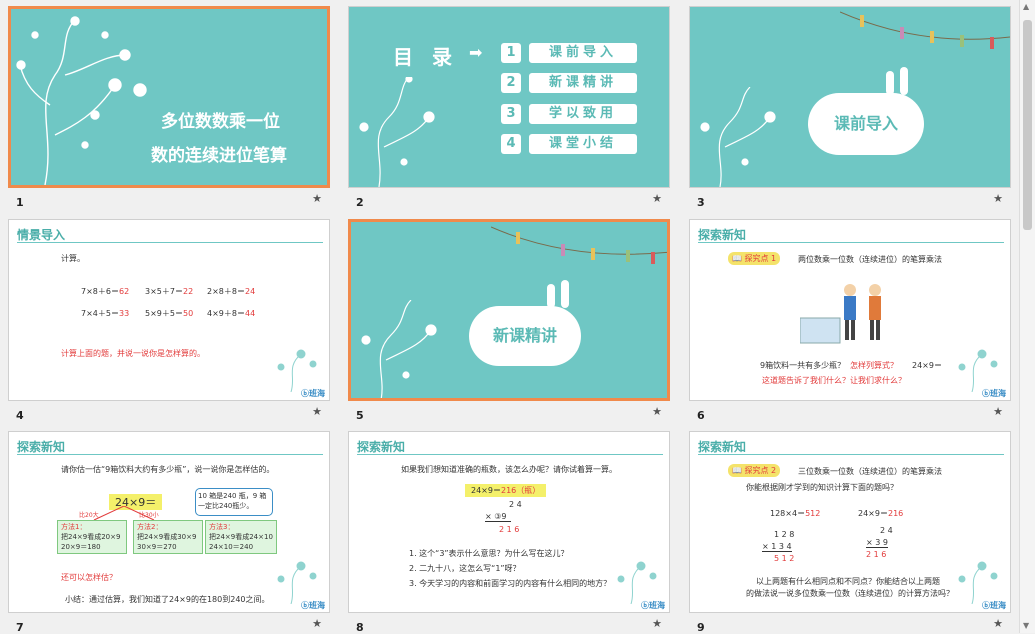 The image size is (1035, 634). I want to click on upper-bound-label: 比30小, so click(149, 515).